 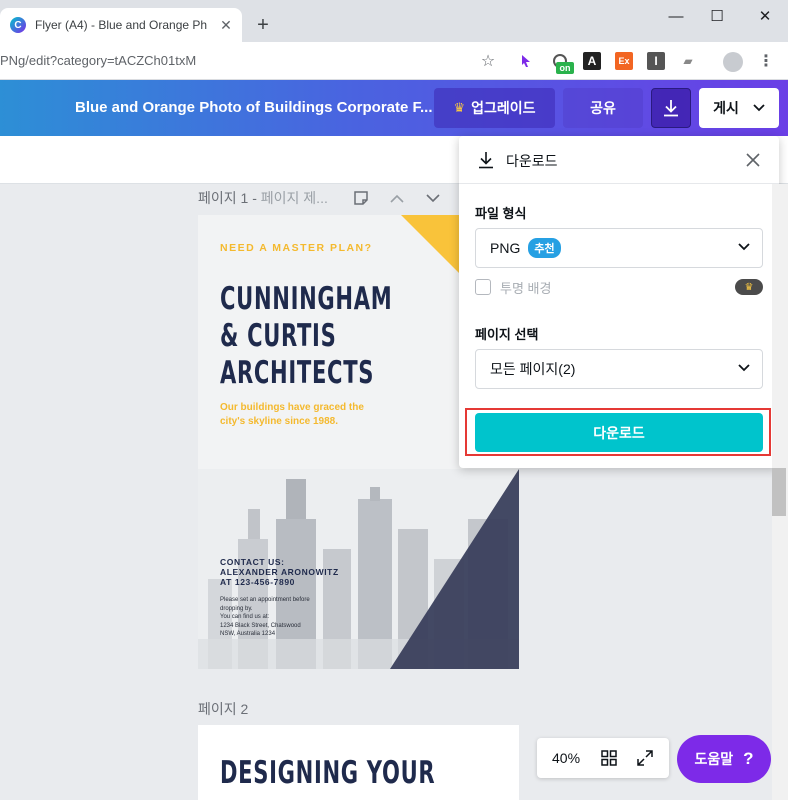 I want to click on help-button: 도움말 ?, so click(x=724, y=759).